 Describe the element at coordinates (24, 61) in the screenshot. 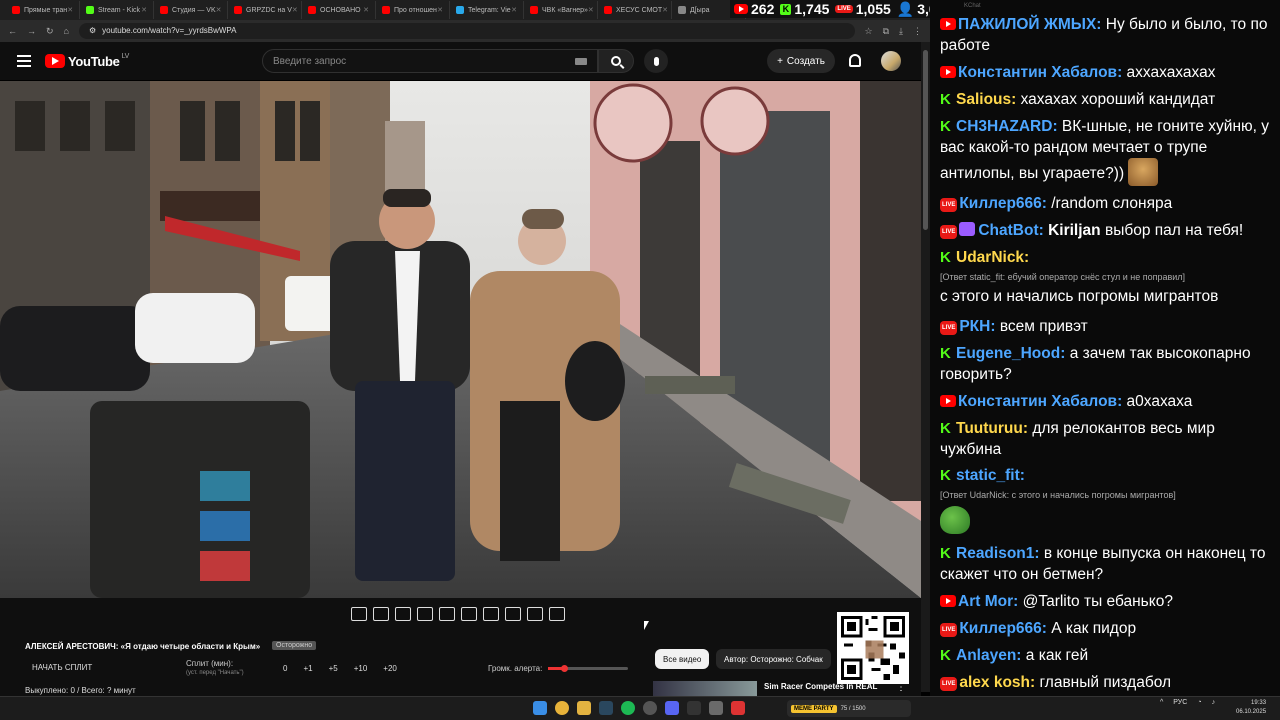

I see `menu-icon` at that location.